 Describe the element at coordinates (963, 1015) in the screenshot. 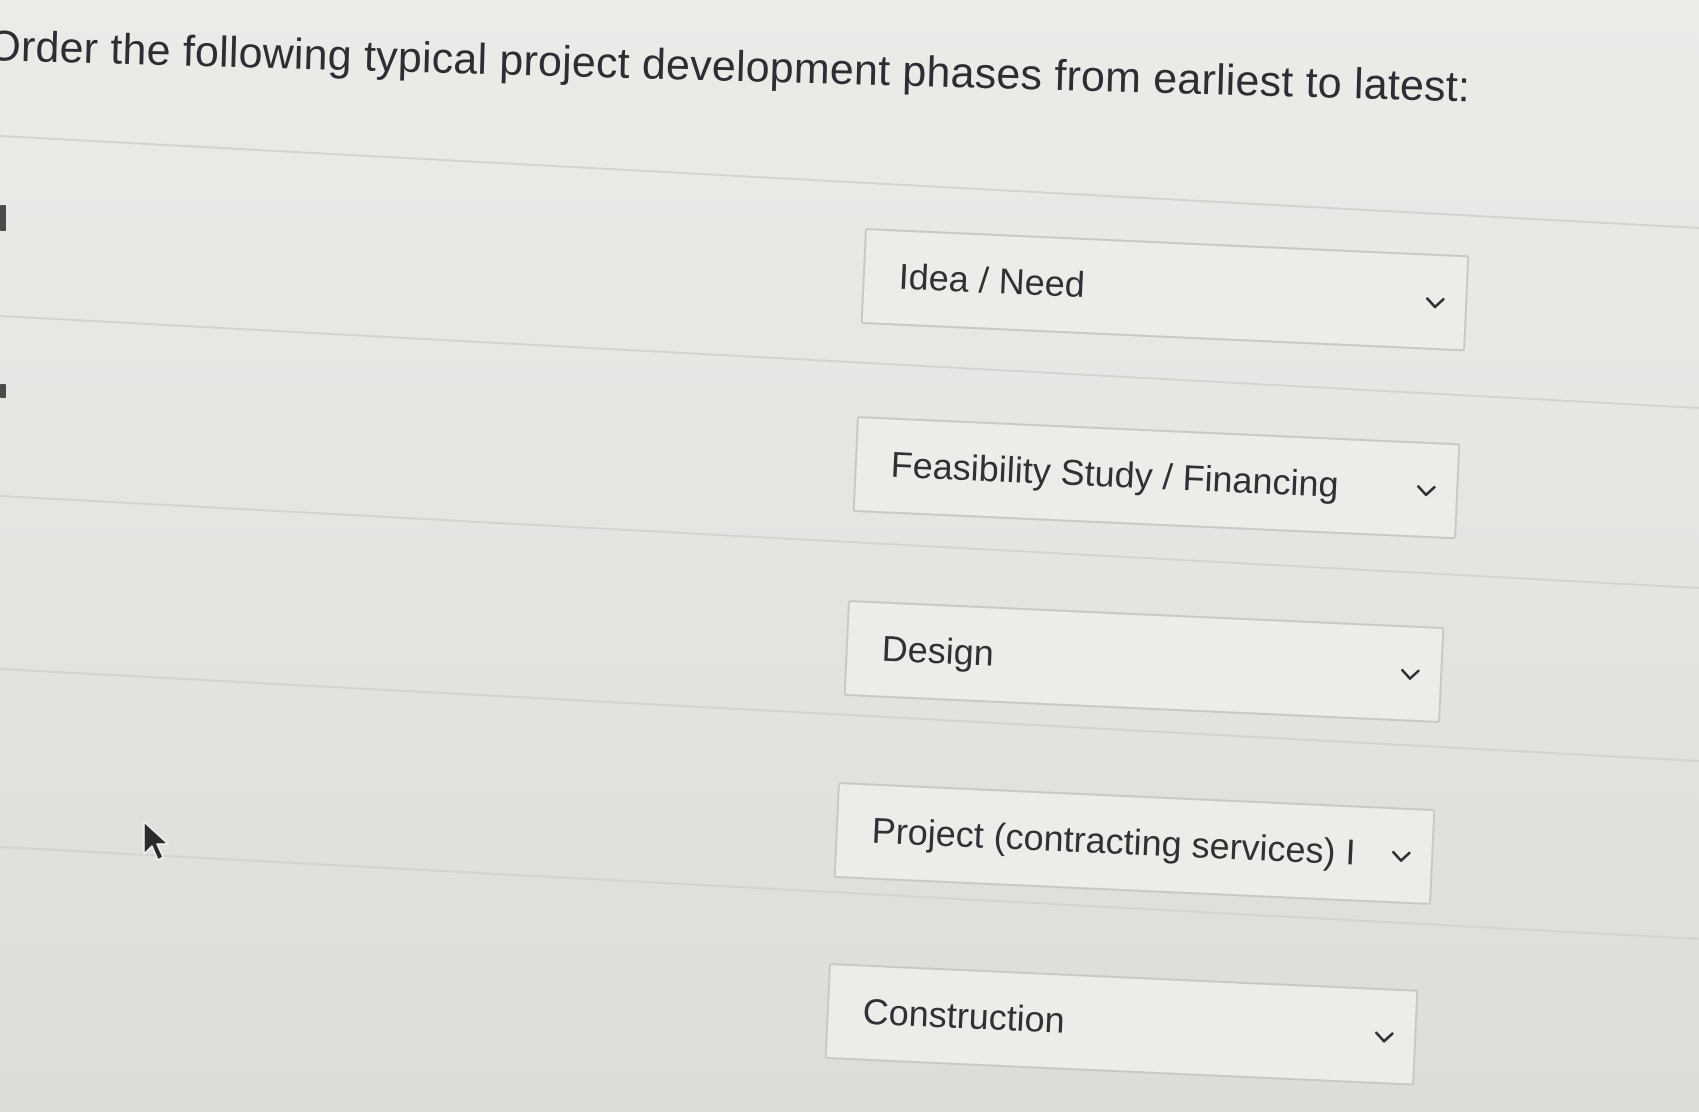

I see `order-select-value: Construction` at that location.